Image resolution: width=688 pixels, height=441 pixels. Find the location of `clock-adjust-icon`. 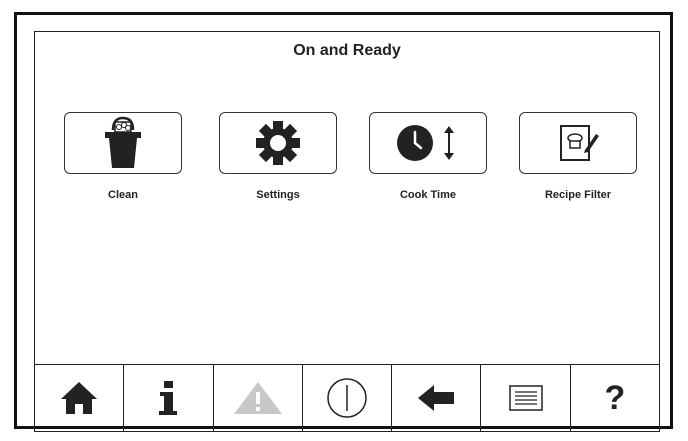

clock-adjust-icon is located at coordinates (425, 143).